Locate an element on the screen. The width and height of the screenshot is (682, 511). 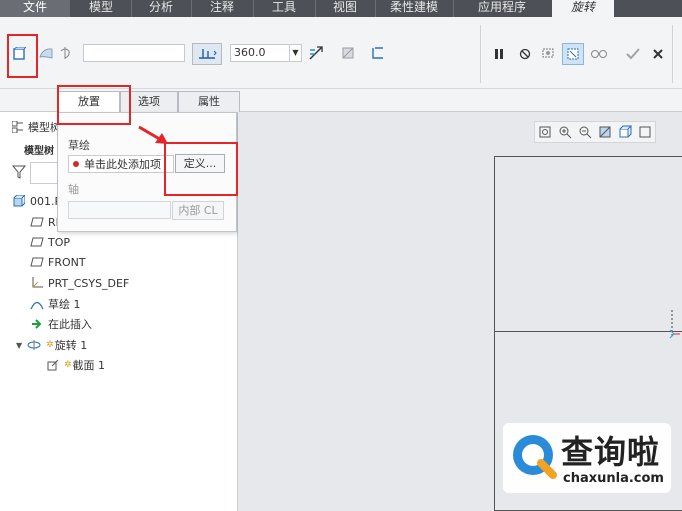
no-preview-icon is located at coordinates (525, 54).